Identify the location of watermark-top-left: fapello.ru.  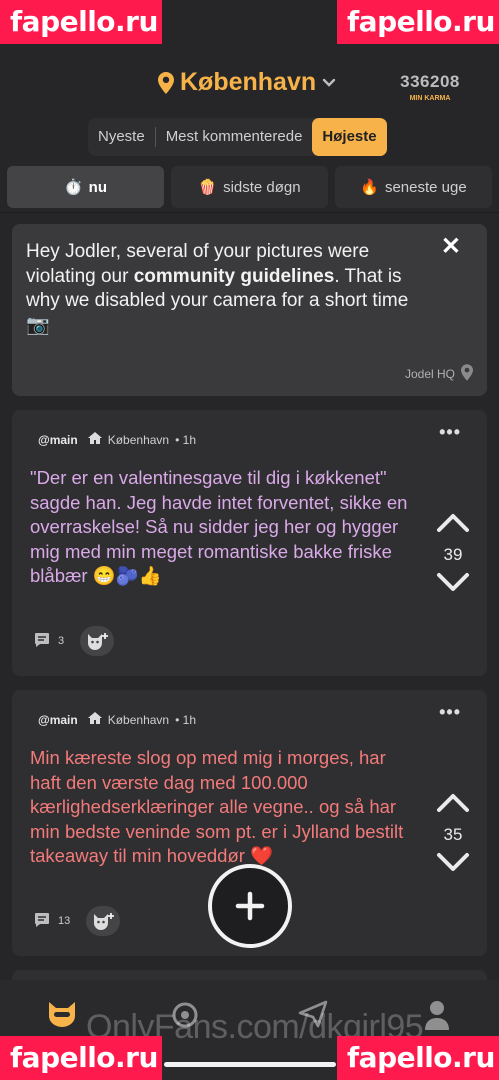
(81, 22).